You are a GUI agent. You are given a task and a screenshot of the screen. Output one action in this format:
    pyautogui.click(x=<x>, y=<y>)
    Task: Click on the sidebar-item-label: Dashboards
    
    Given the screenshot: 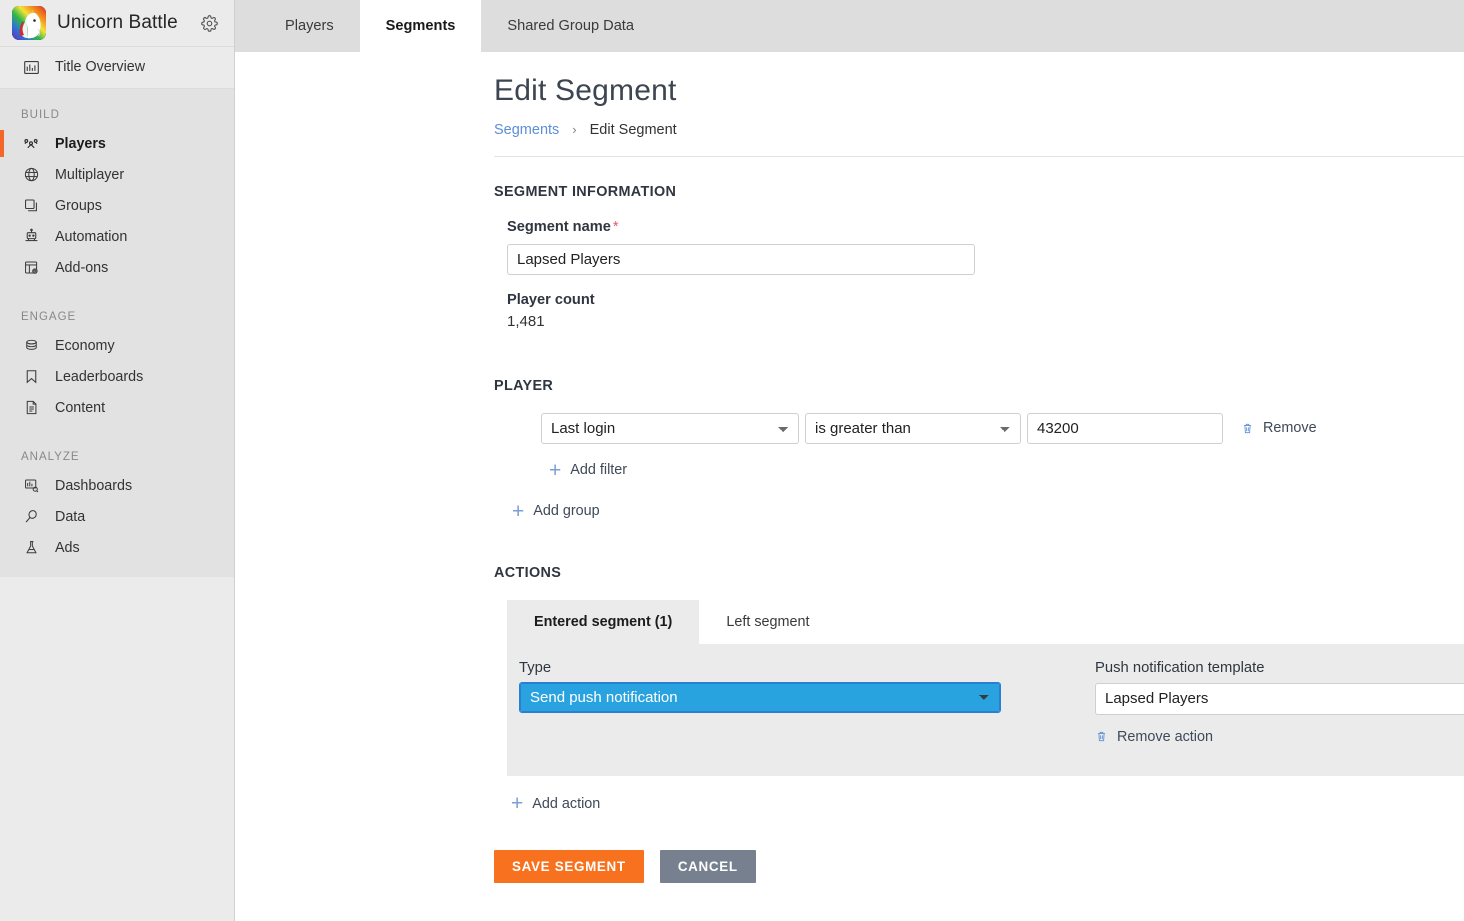 What is the action you would take?
    pyautogui.click(x=94, y=485)
    